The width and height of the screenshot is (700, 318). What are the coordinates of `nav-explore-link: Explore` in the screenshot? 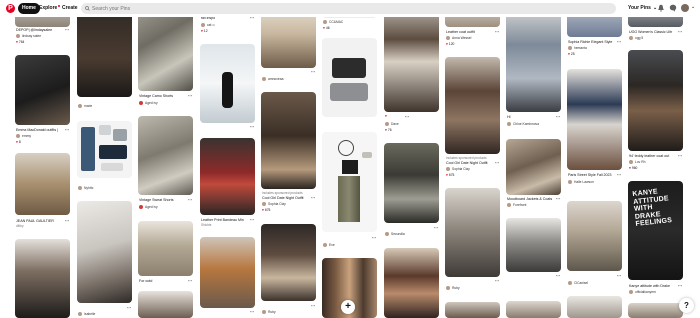 It's located at (50, 8).